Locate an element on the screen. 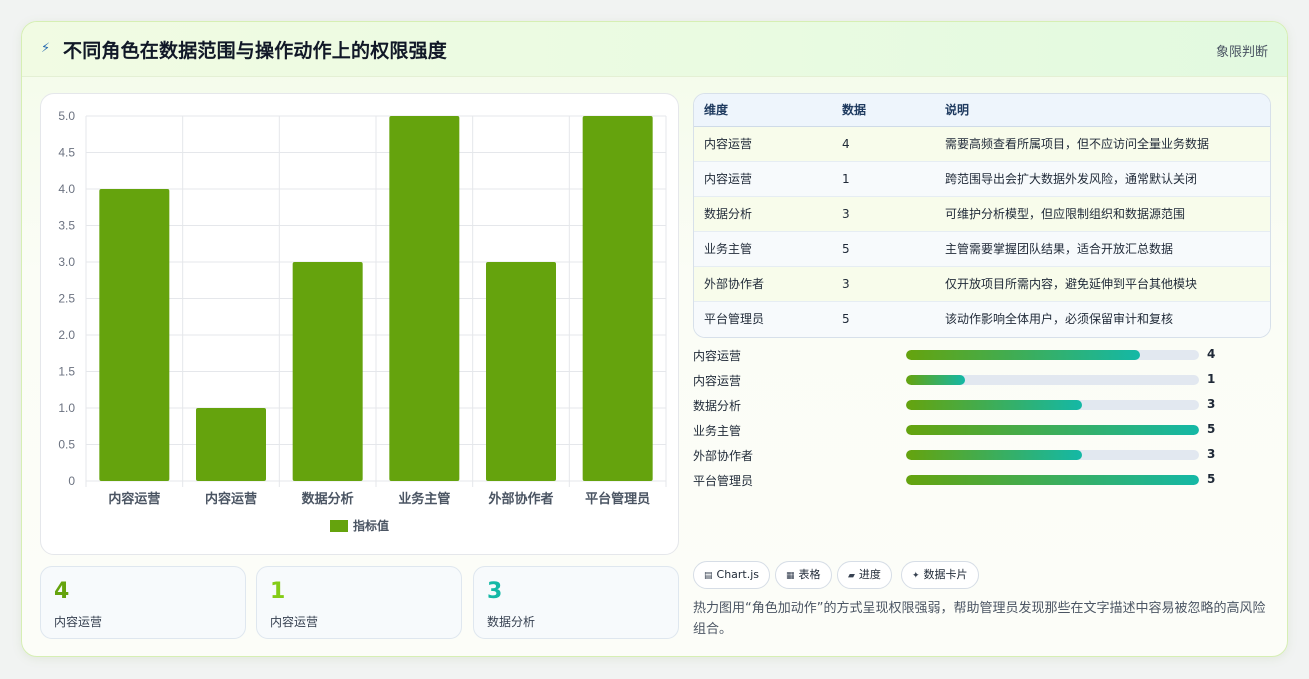  y-tick-label: 4.5 is located at coordinates (66, 153).